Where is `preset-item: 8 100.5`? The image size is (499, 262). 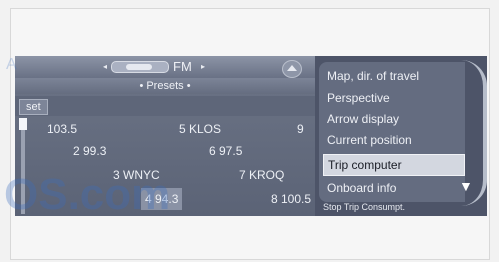
preset-item: 8 100.5 is located at coordinates (291, 199).